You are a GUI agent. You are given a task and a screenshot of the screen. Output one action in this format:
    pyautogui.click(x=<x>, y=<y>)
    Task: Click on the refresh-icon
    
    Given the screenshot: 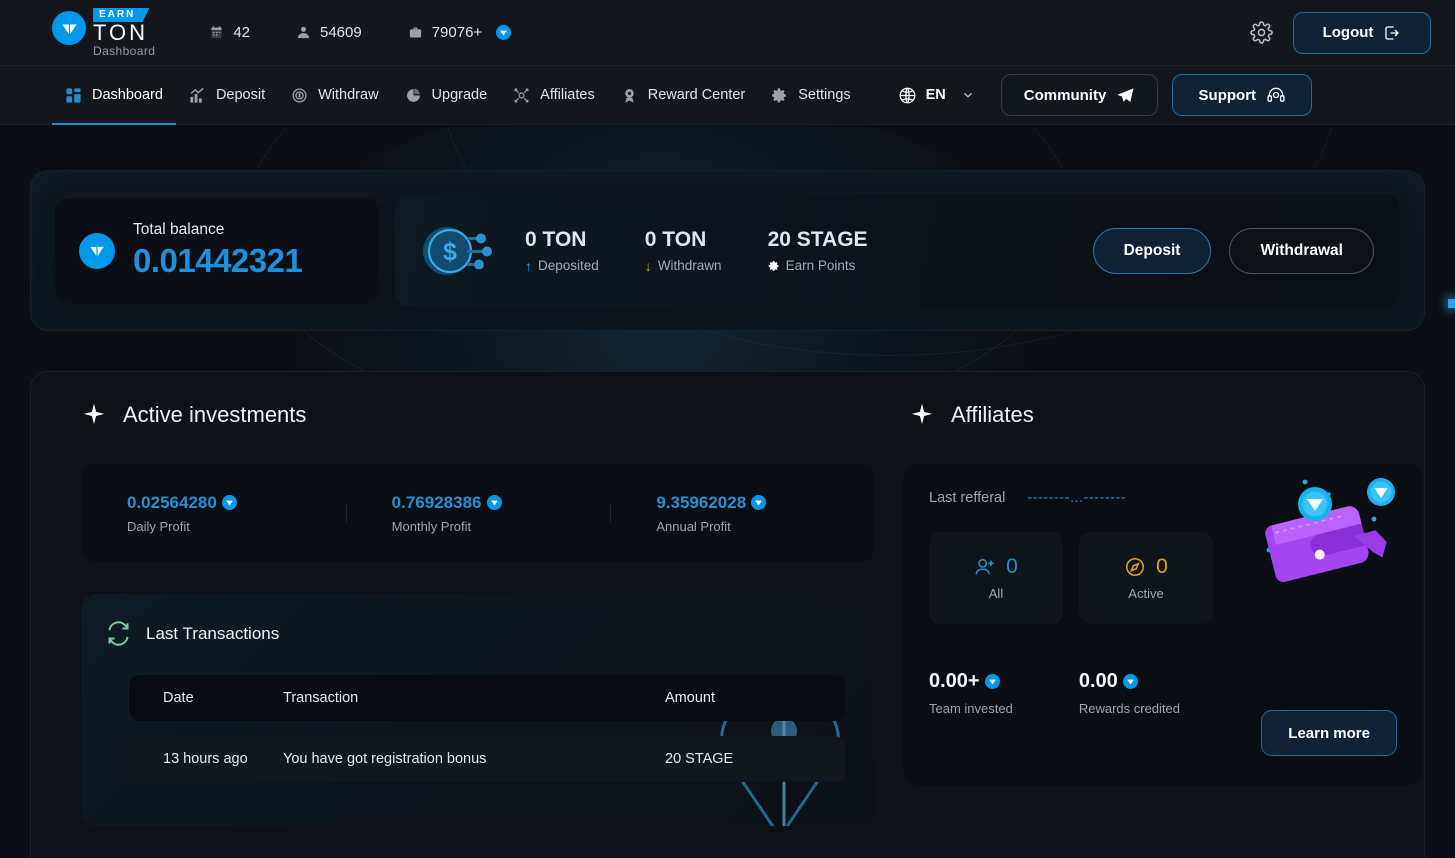 What is the action you would take?
    pyautogui.click(x=118, y=633)
    